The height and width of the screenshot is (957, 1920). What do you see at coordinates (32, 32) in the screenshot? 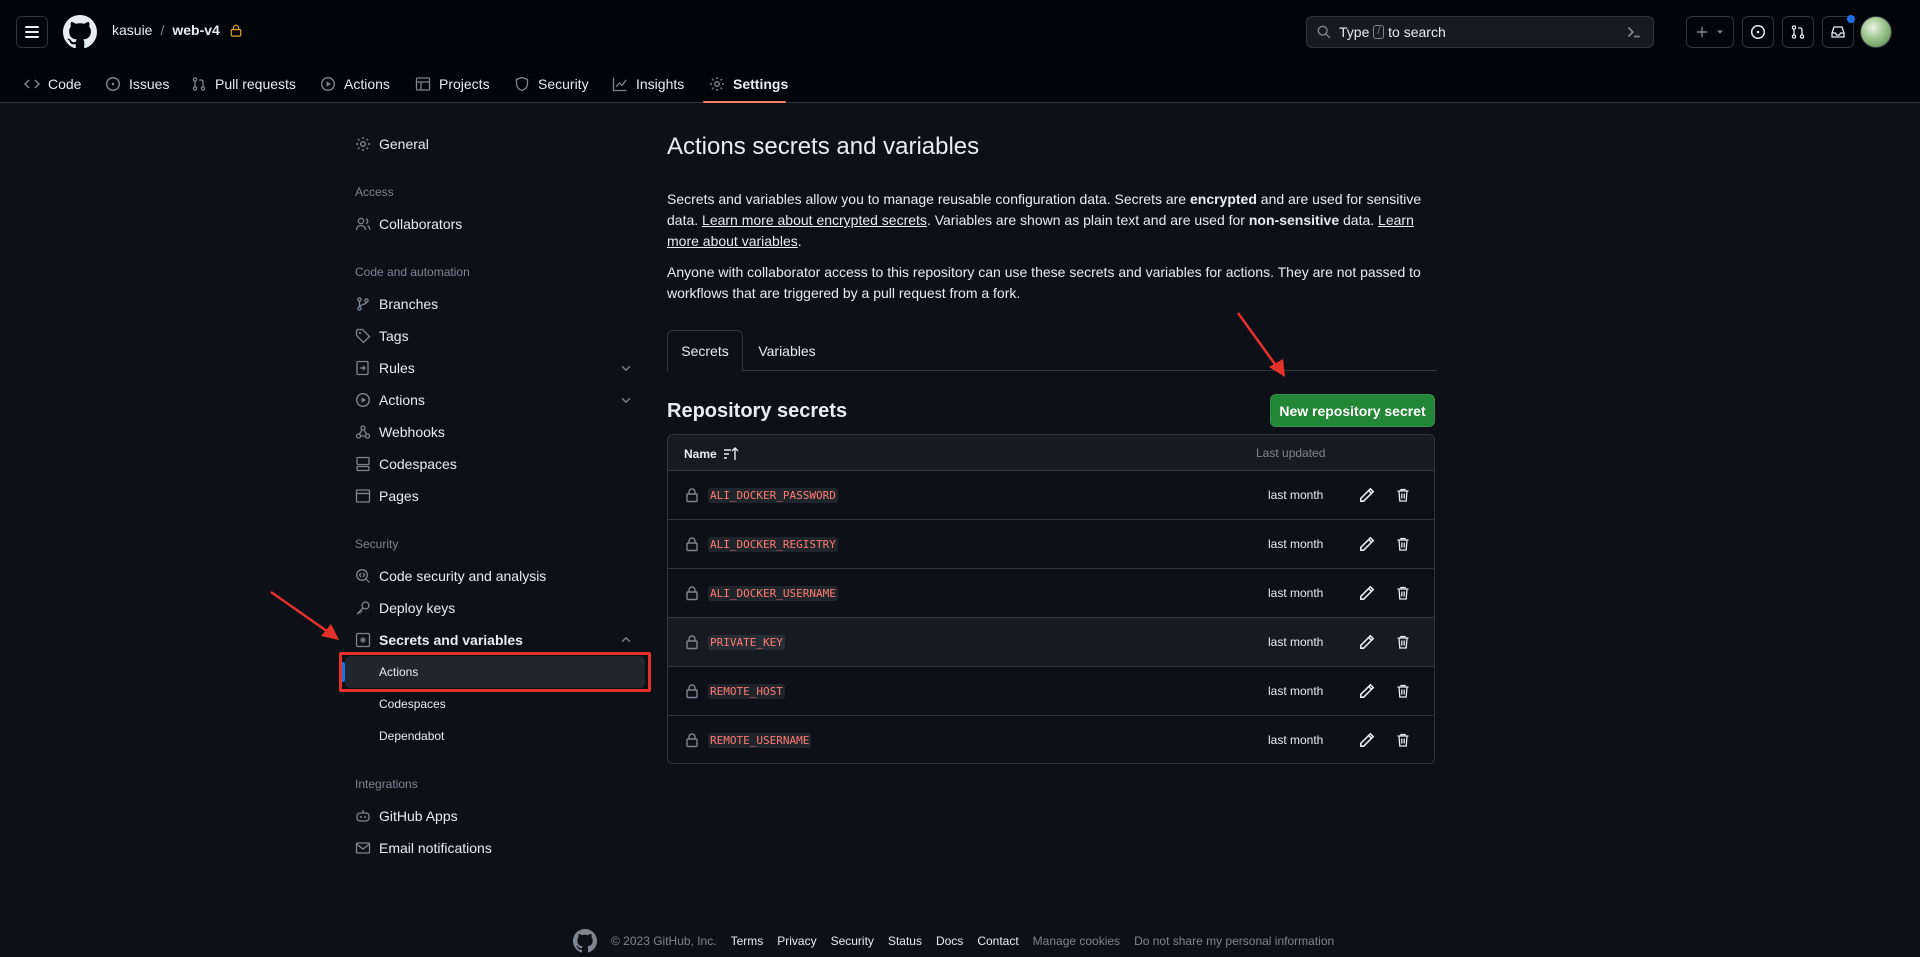
I see `menu-icon` at bounding box center [32, 32].